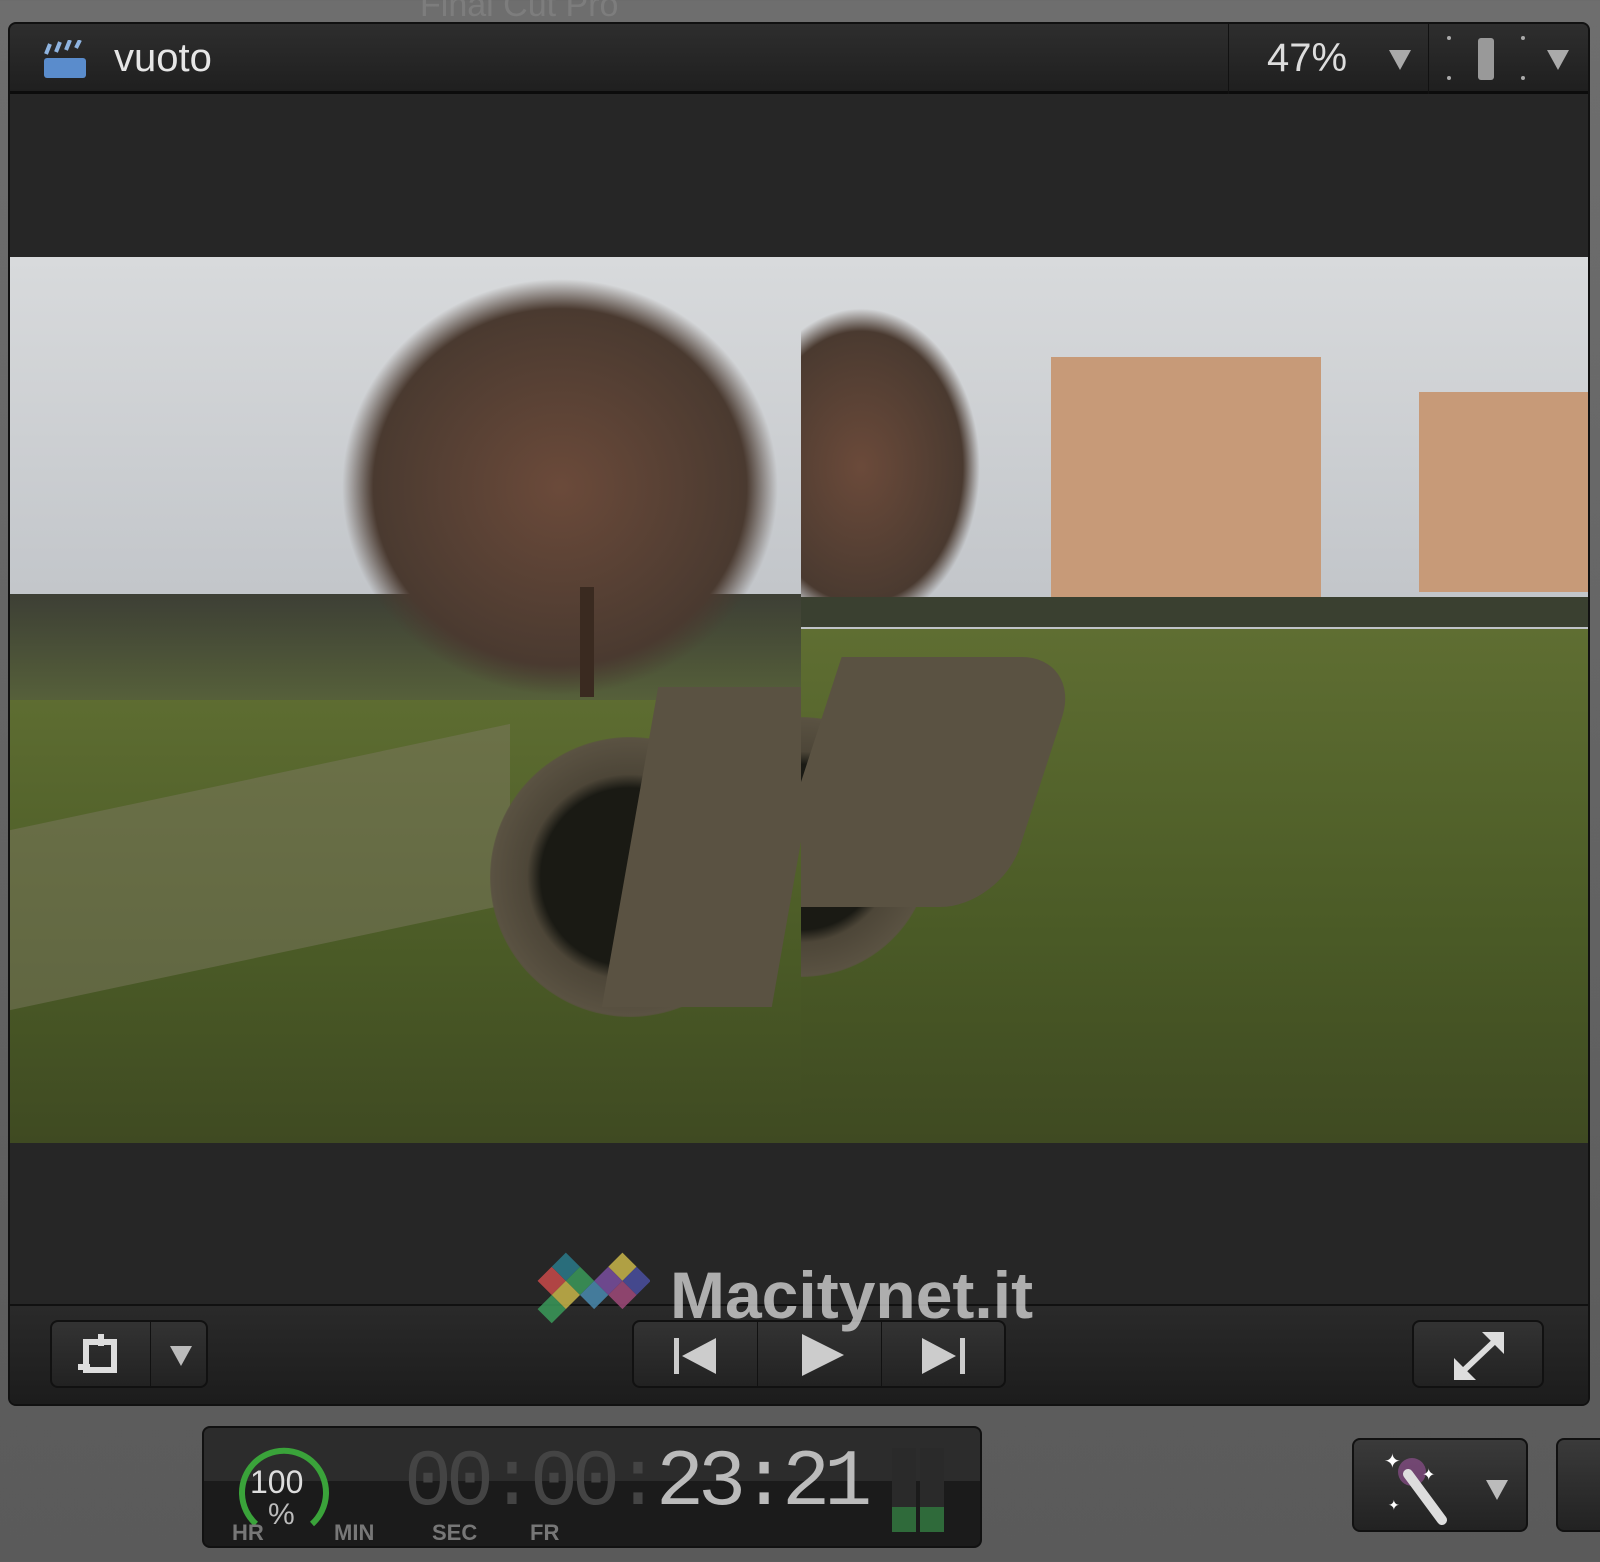 This screenshot has height=1562, width=1600. I want to click on transform-menu-button, so click(129, 1354).